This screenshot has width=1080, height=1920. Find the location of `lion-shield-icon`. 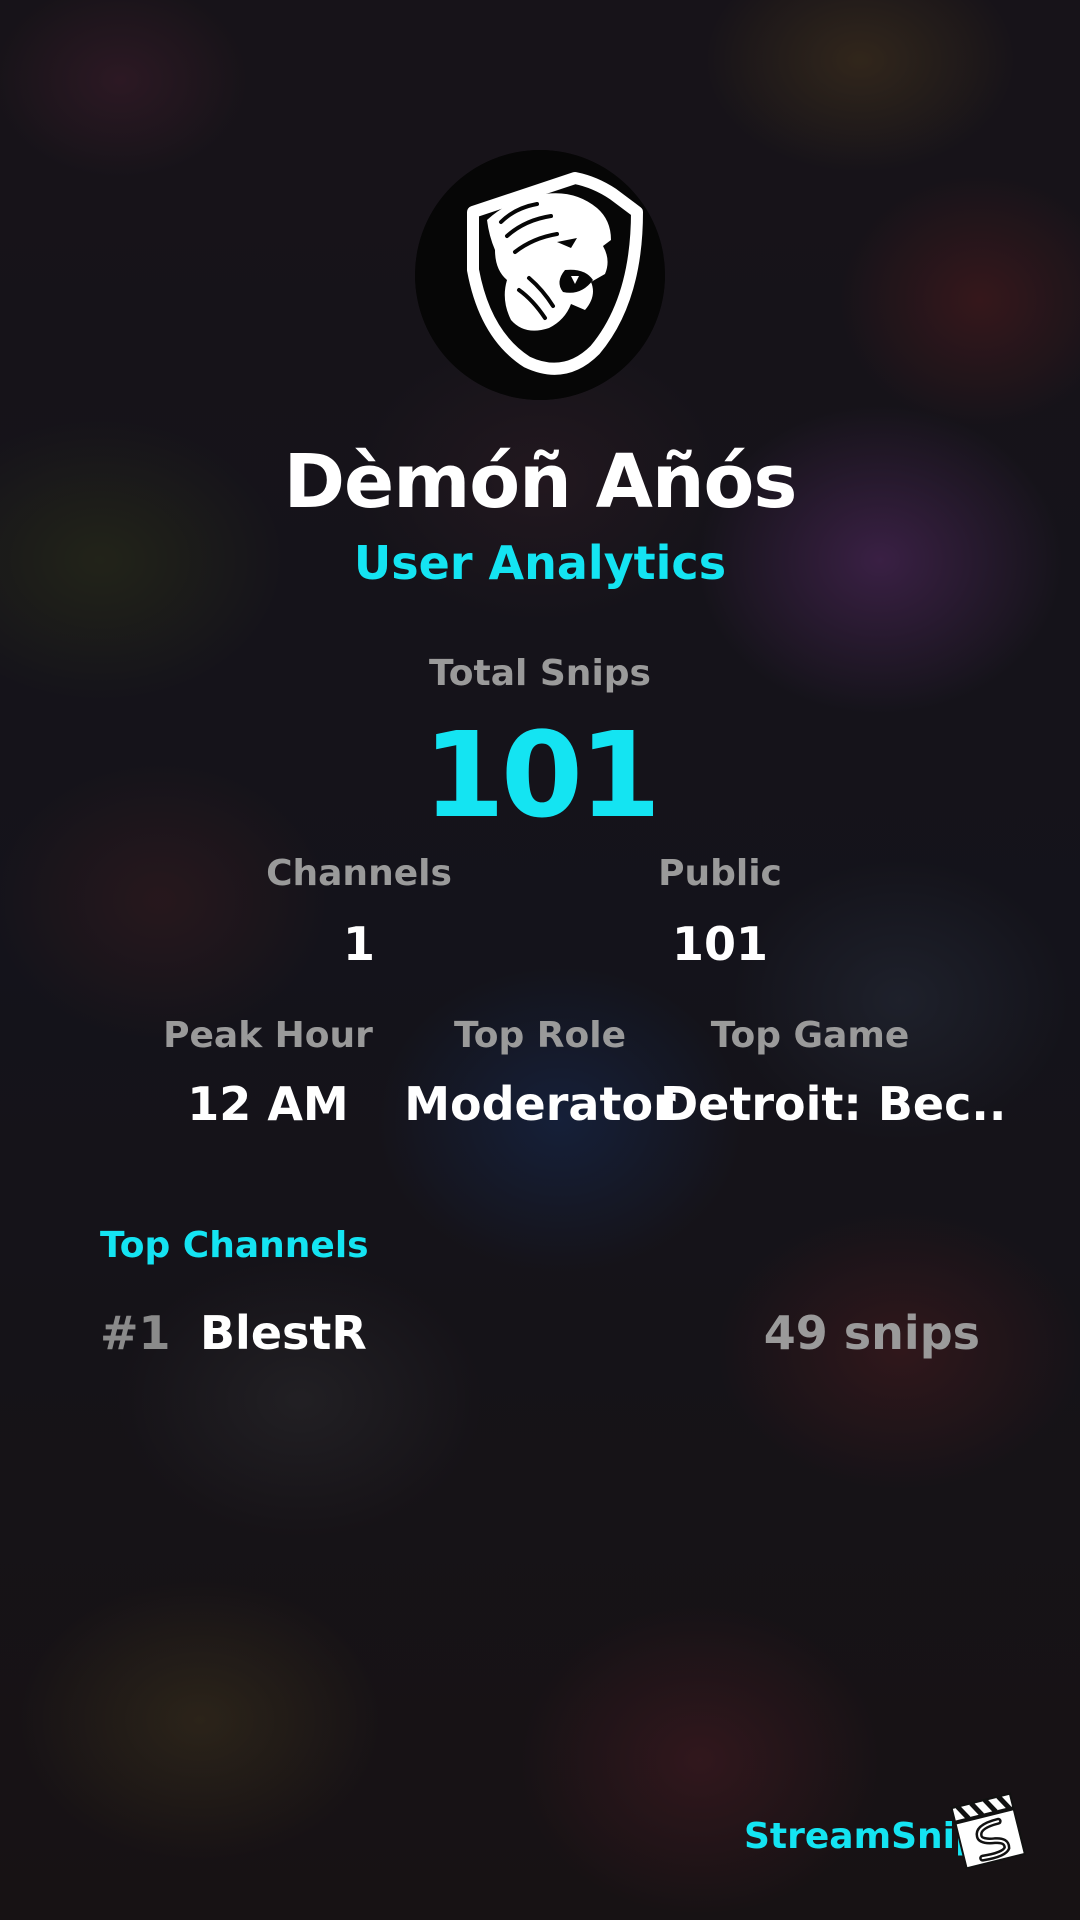

lion-shield-icon is located at coordinates (540, 275).